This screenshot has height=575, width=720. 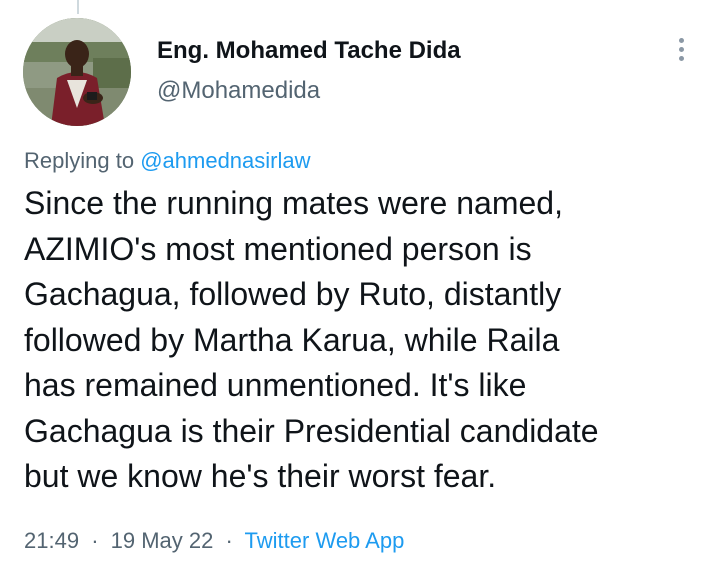 I want to click on reply-mention-link: @ahmednasirlaw, so click(x=225, y=160).